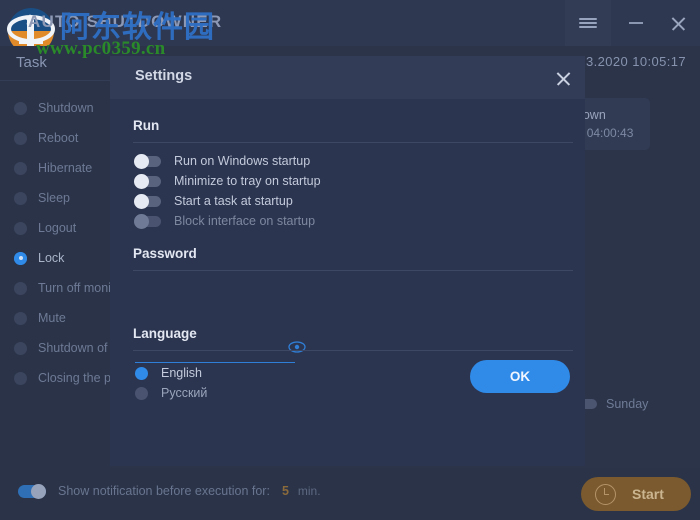 The width and height of the screenshot is (700, 520). I want to click on password-field-wrapper, so click(220, 351).